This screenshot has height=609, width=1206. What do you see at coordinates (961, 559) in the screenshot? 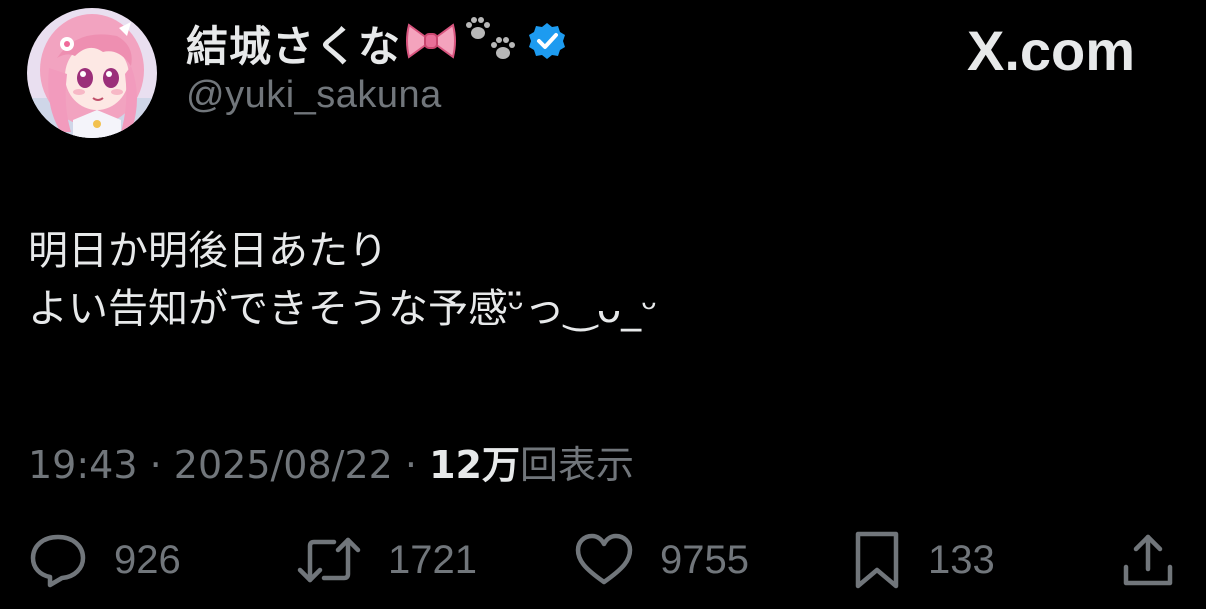
I see `bookmark-count: 133` at bounding box center [961, 559].